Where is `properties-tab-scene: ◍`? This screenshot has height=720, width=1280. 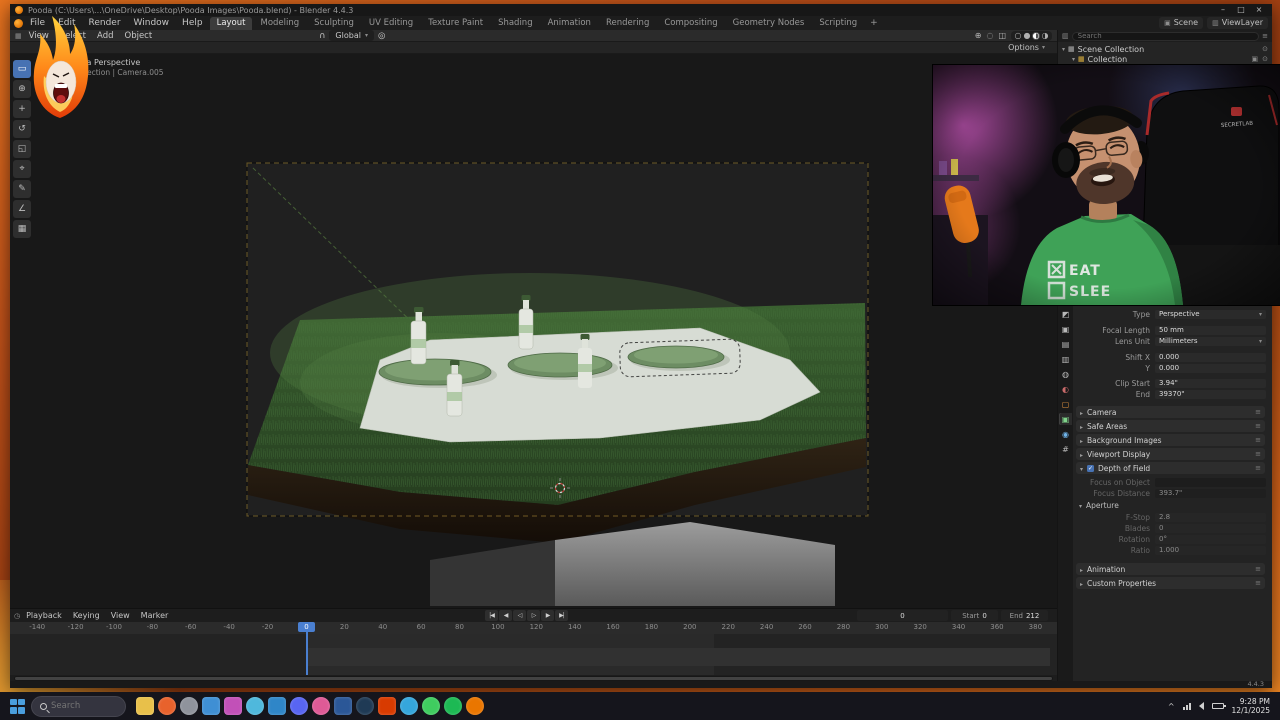 properties-tab-scene: ◍ is located at coordinates (1065, 374).